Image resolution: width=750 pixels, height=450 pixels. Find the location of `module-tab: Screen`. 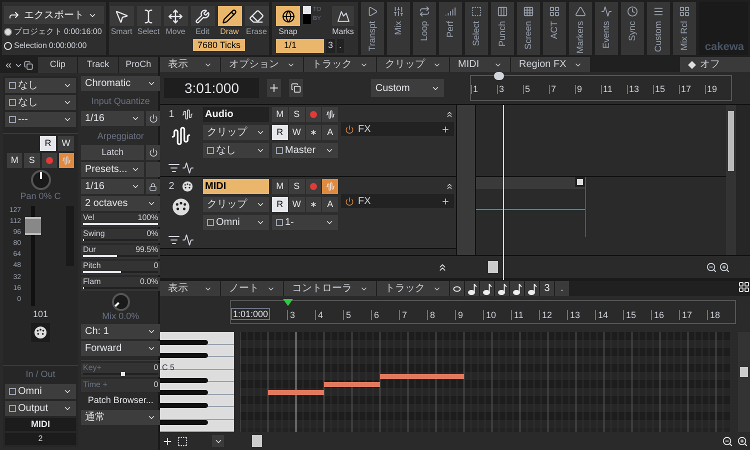

module-tab: Screen is located at coordinates (528, 28).